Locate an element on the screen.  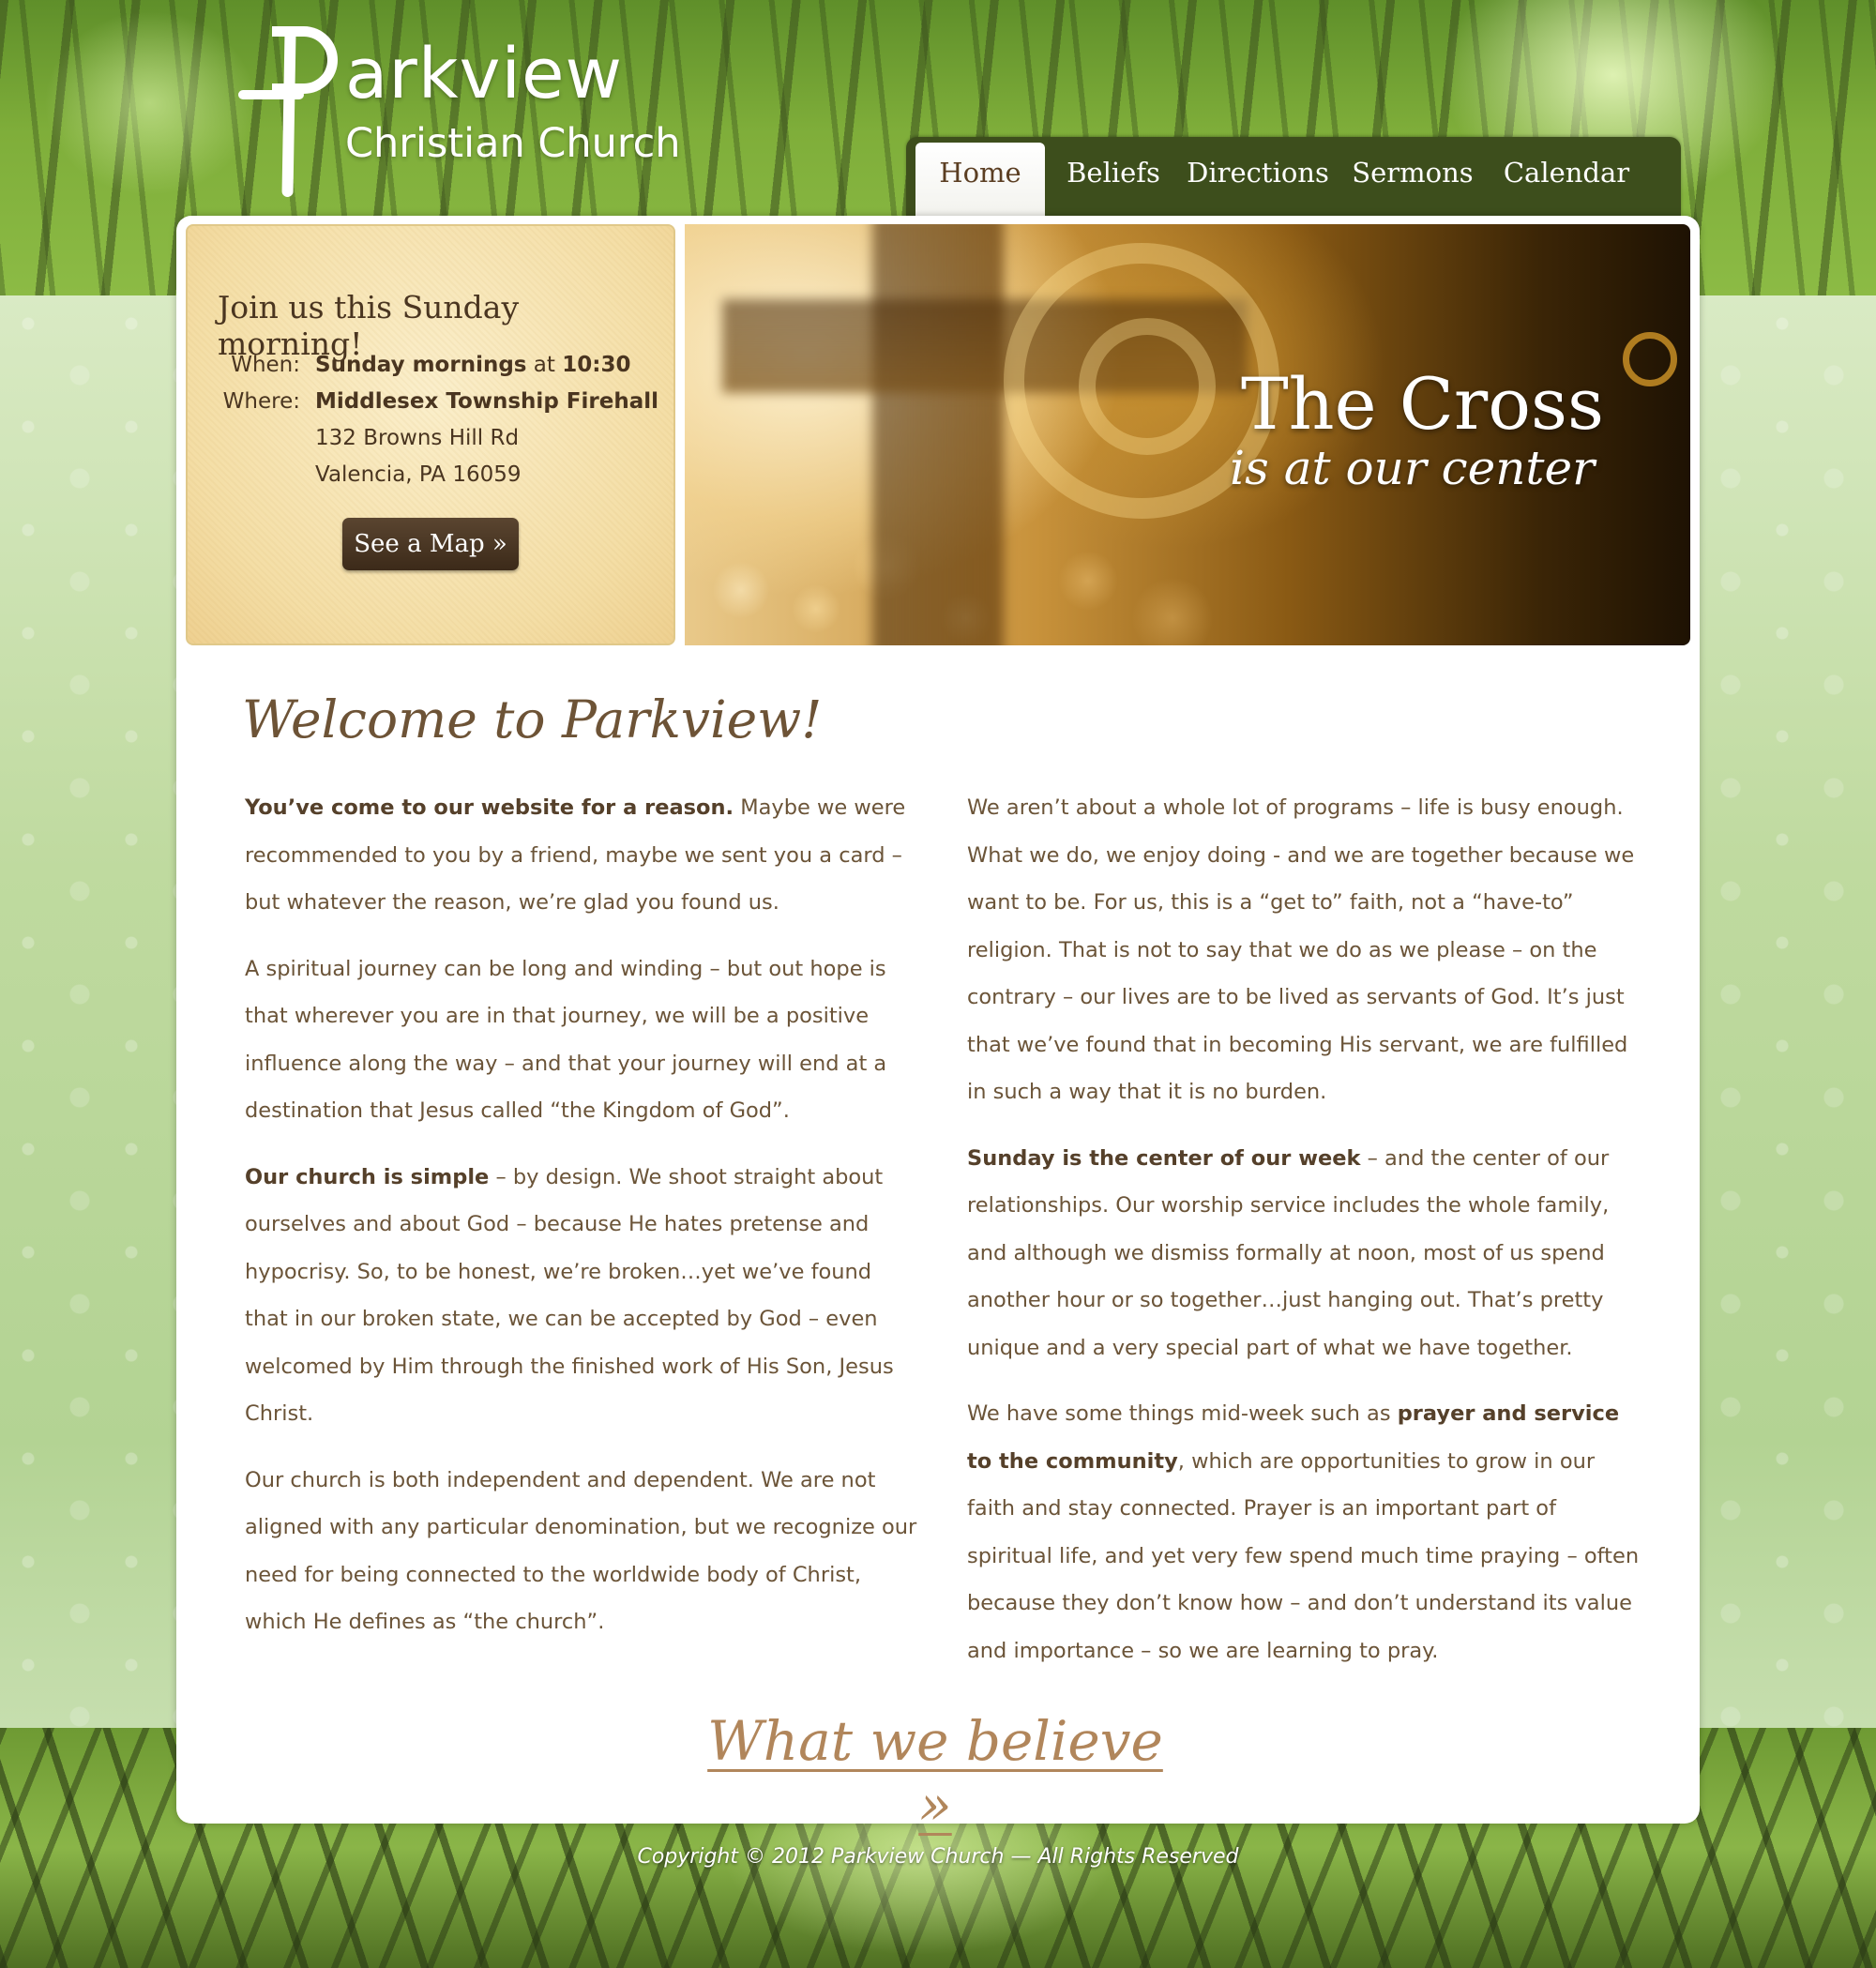
small-swirl-decoration is located at coordinates (1650, 359).